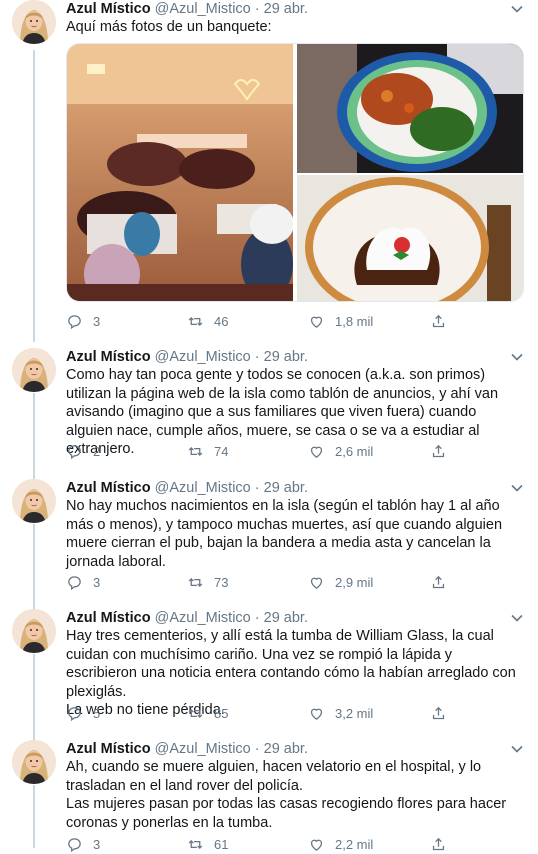 The image size is (538, 854). I want to click on like-count: 2,9 mil, so click(354, 582).